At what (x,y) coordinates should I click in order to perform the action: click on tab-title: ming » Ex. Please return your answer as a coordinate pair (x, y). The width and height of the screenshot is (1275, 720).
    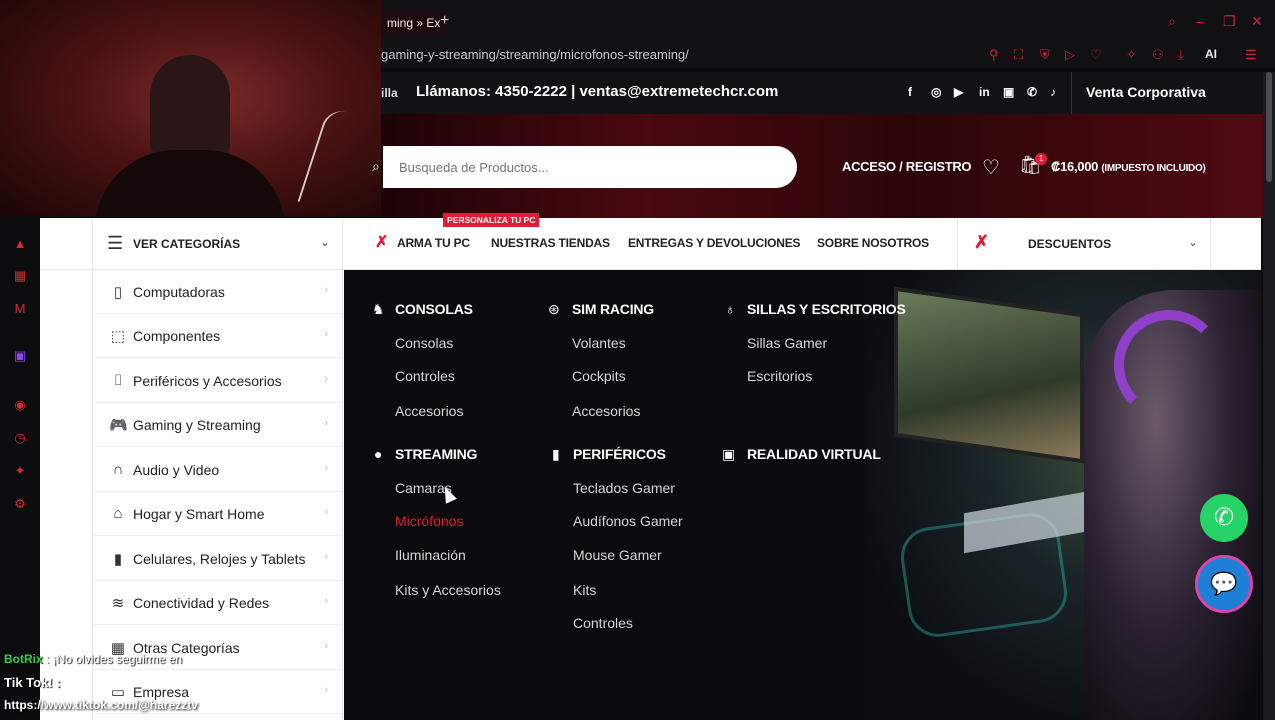
    Looking at the image, I should click on (414, 23).